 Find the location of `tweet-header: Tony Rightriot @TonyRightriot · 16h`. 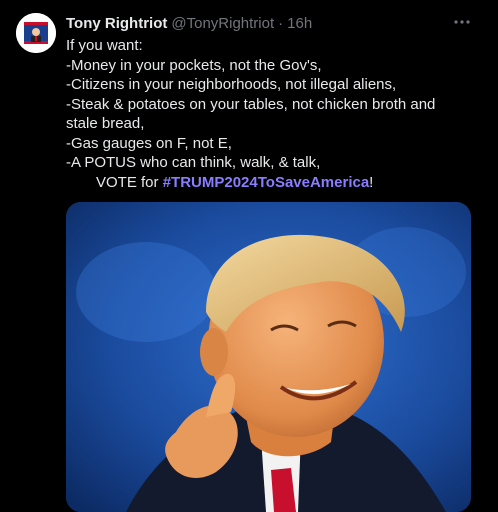

tweet-header: Tony Rightriot @TonyRightriot · 16h is located at coordinates (189, 23).